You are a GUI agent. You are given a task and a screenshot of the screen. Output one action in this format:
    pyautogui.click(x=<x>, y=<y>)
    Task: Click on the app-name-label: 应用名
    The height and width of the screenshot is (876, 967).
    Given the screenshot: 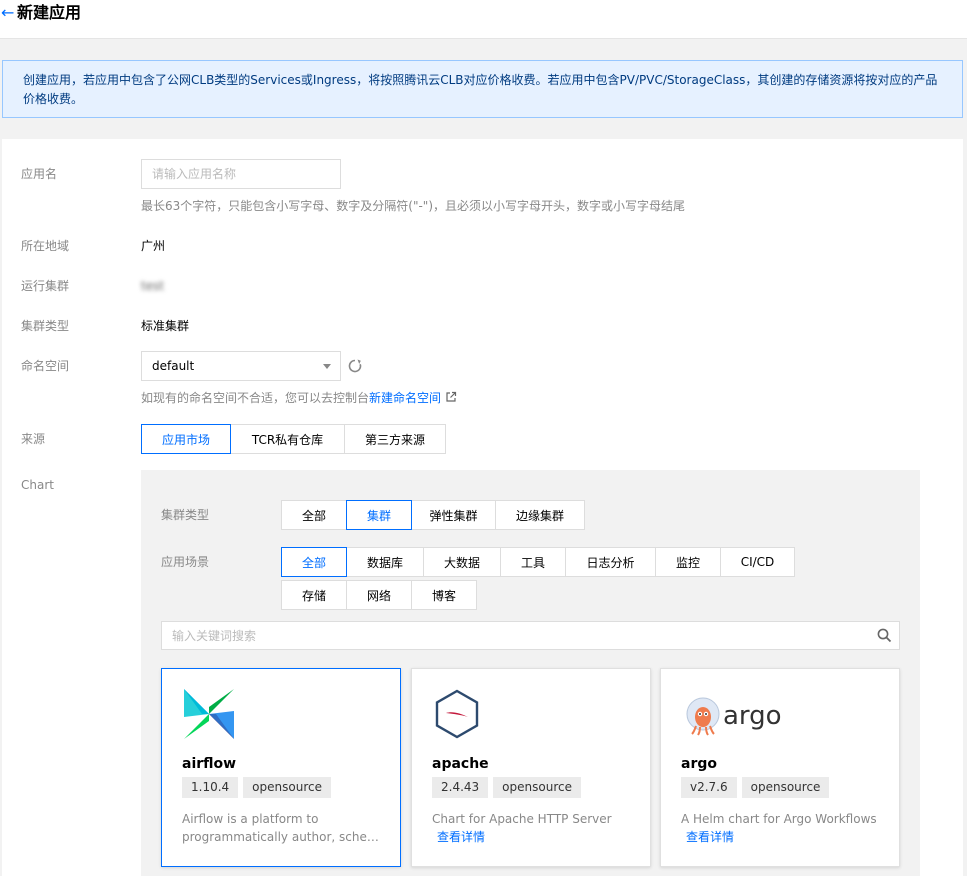 What is the action you would take?
    pyautogui.click(x=39, y=174)
    